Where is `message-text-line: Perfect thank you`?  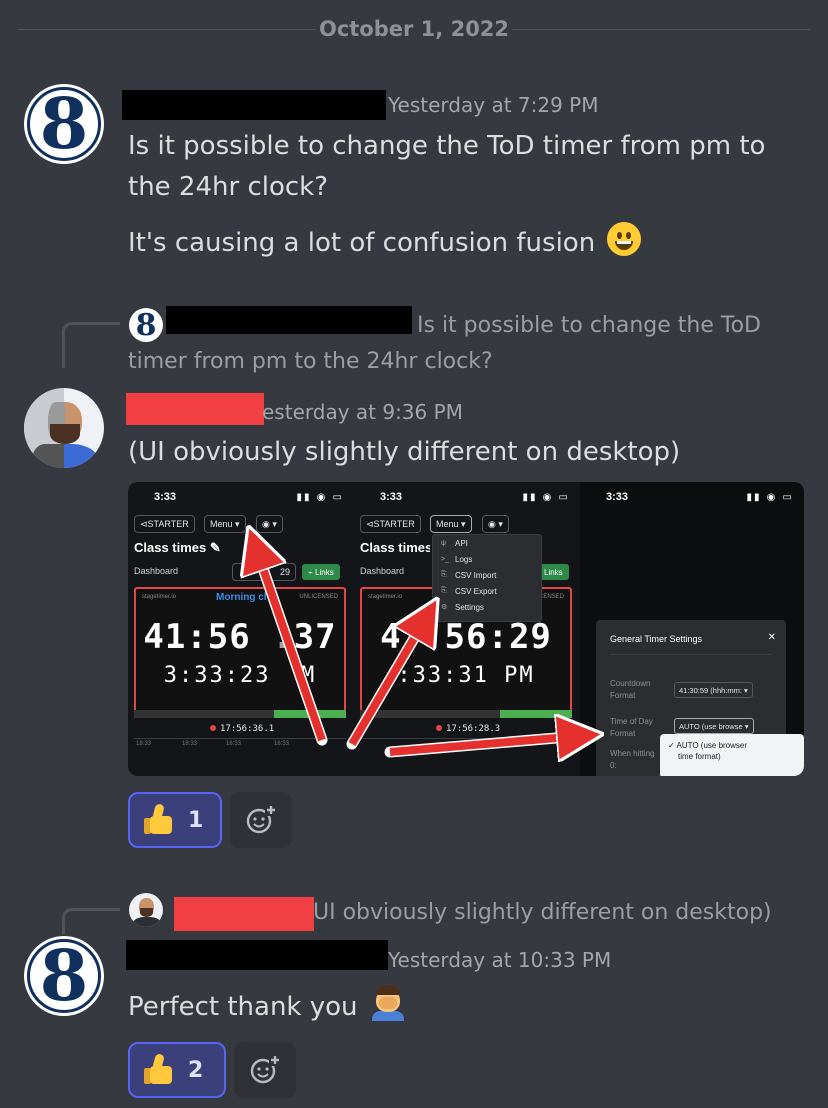 message-text-line: Perfect thank you is located at coordinates (267, 1006).